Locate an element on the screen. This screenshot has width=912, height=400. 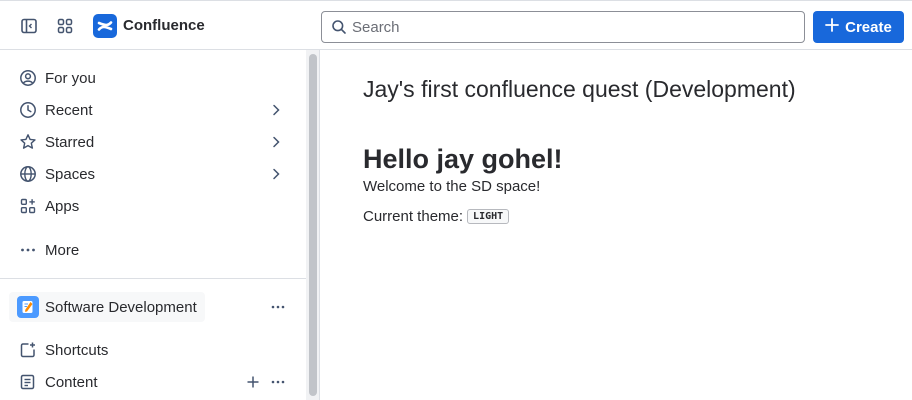
sidebar-item-label: More is located at coordinates (62, 250).